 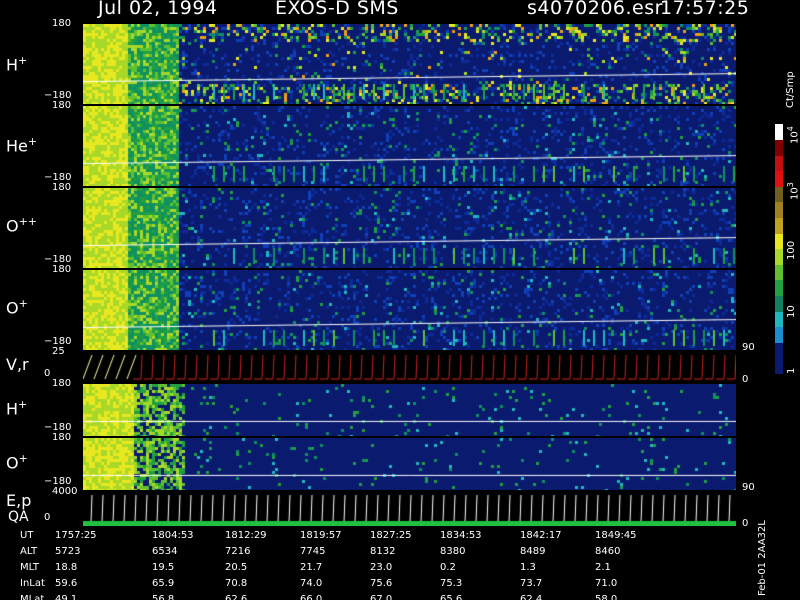 I want to click on panel-7-top-tick: 180, so click(x=62, y=437).